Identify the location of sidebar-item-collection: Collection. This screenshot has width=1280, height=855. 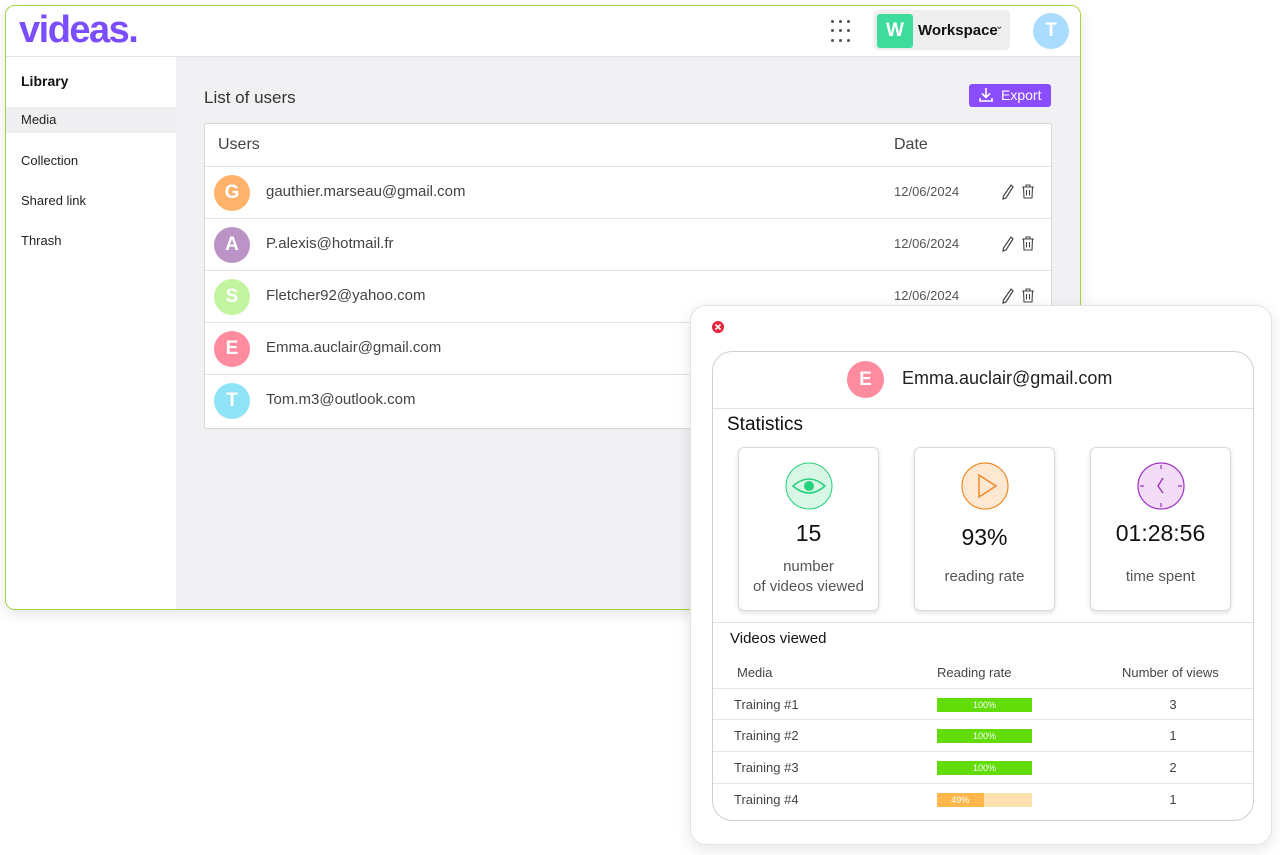
(91, 161).